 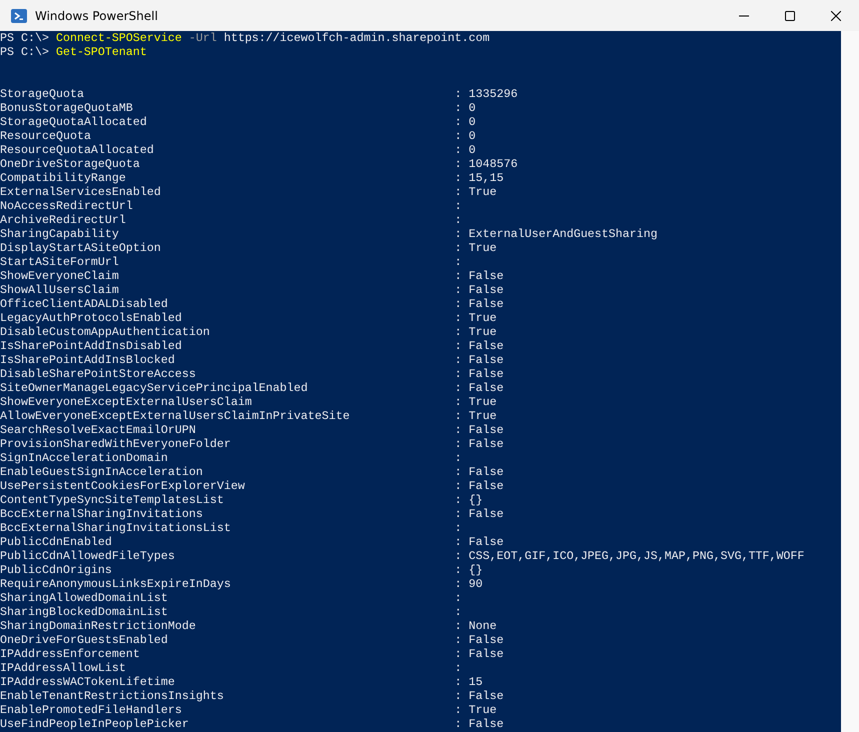 I want to click on property-name: ResourceQuotaAllocated, so click(x=77, y=150).